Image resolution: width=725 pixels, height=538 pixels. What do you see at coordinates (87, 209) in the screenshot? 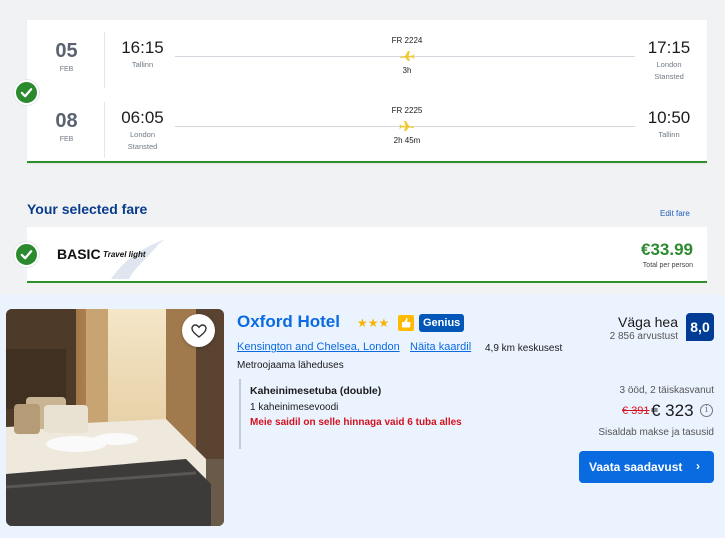
I see `selected-fare-heading: Your selected fare` at bounding box center [87, 209].